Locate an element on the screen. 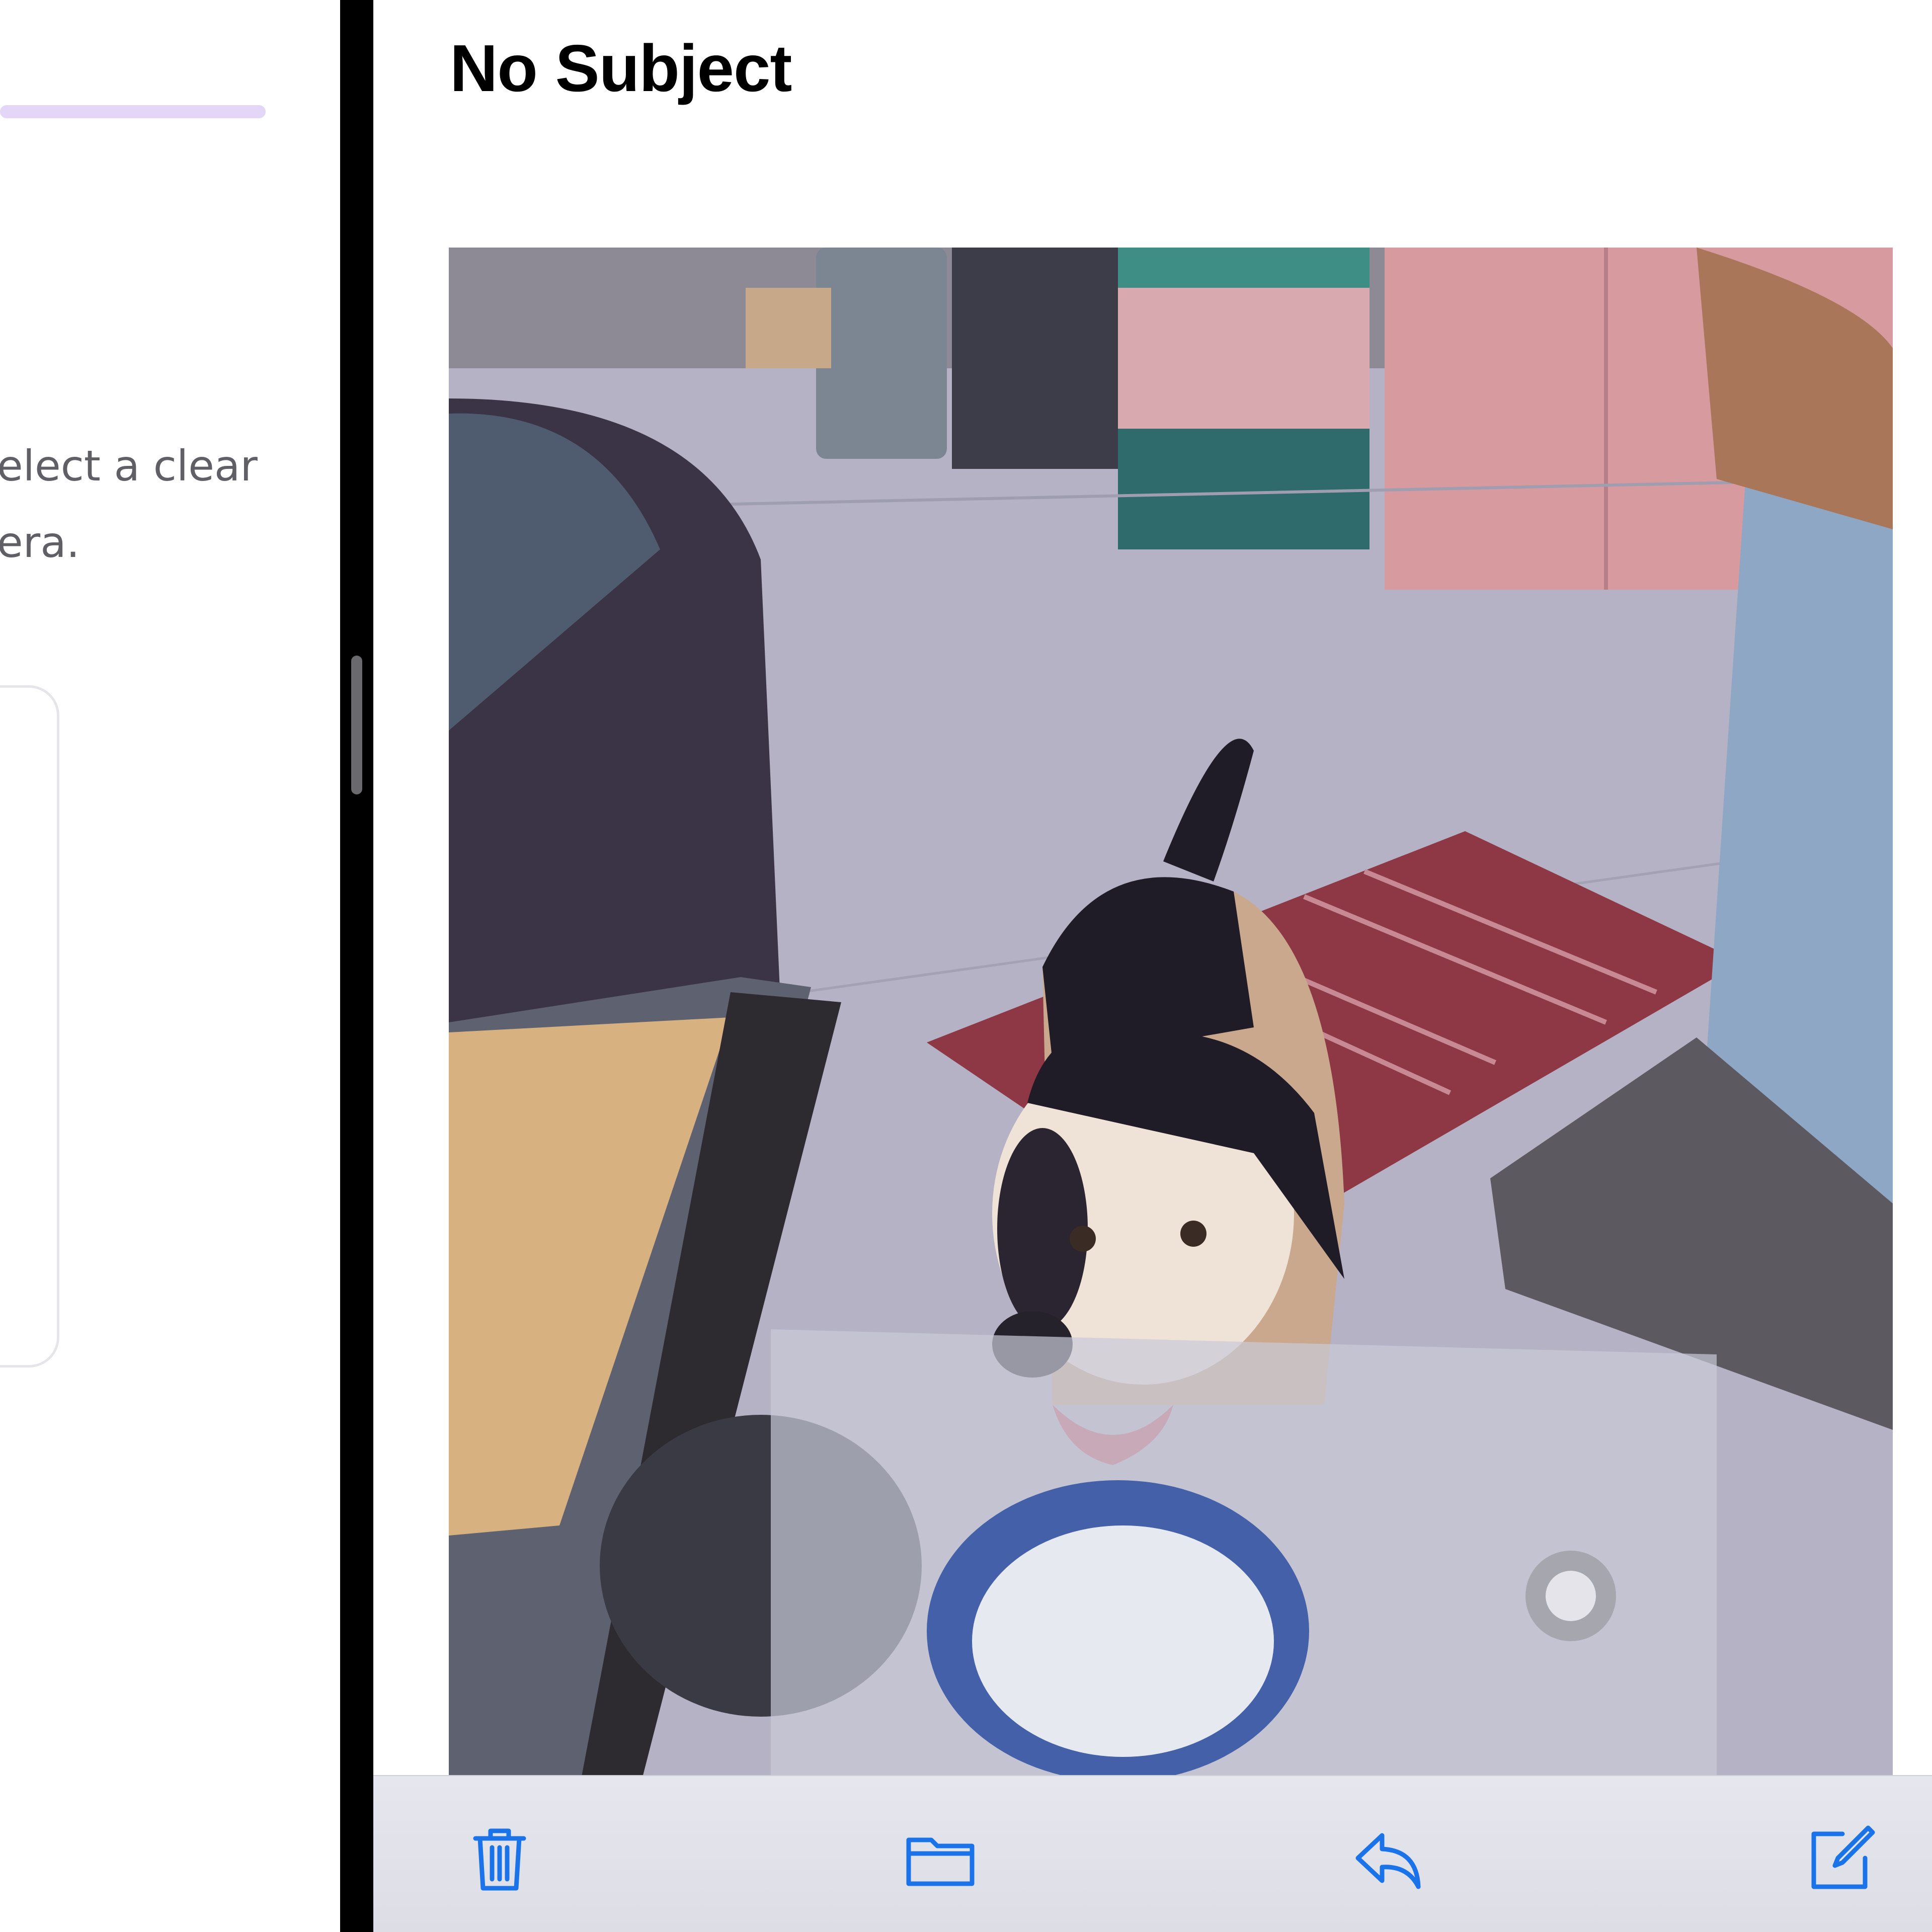 Image resolution: width=1932 pixels, height=1932 pixels. compose-icon is located at coordinates (1843, 1857).